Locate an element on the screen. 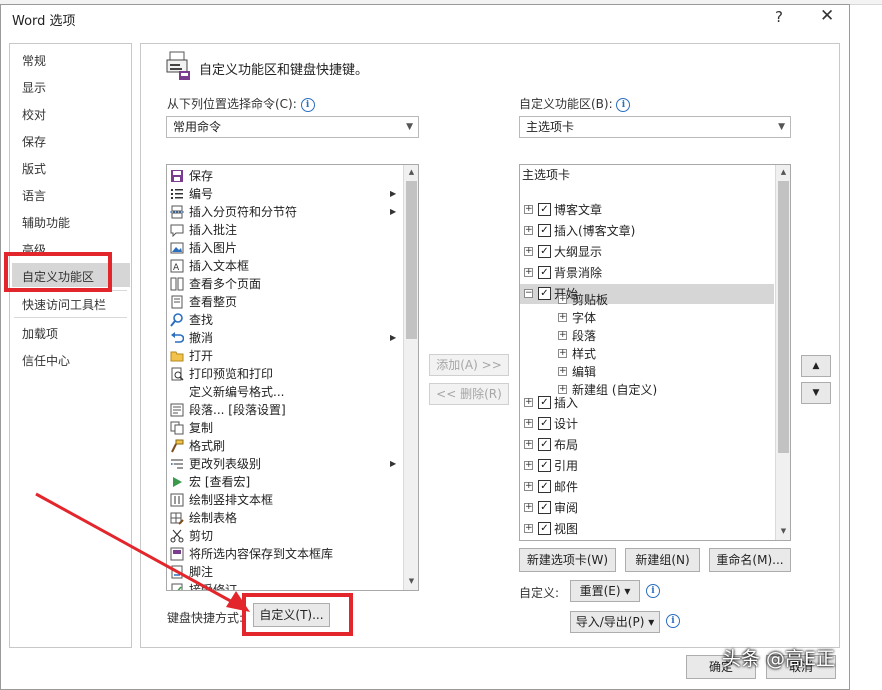 The image size is (882, 690). annotation-arrow is located at coordinates (142, 552).